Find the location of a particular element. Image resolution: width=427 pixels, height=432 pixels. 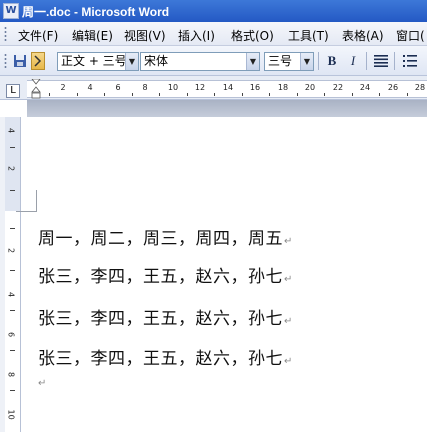

style-select-value: 正文 + 三号 is located at coordinates (94, 61).